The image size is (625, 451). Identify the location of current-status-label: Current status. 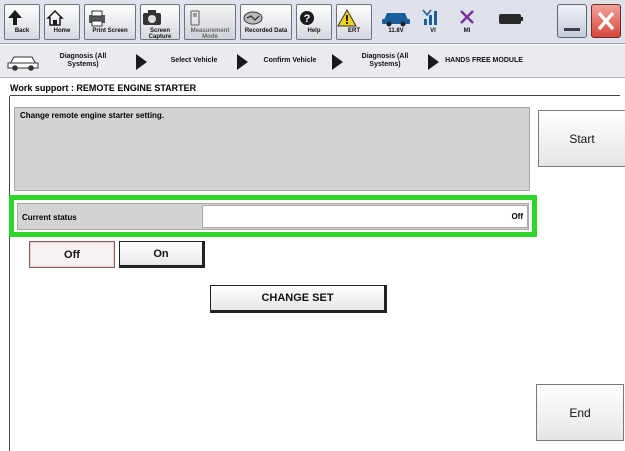
(49, 217).